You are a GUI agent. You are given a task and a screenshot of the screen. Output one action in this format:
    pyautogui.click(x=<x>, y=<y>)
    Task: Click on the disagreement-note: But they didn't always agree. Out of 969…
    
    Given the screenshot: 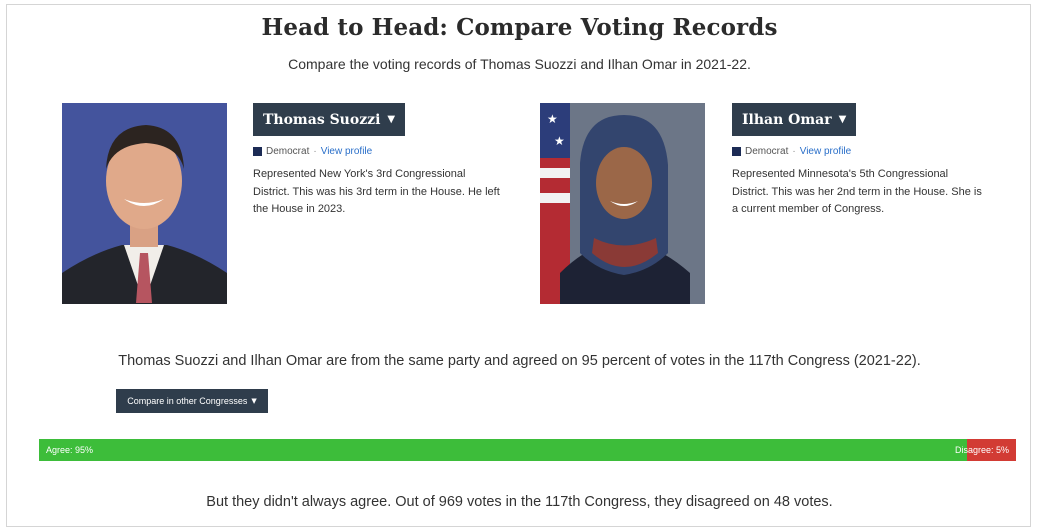 What is the action you would take?
    pyautogui.click(x=519, y=502)
    